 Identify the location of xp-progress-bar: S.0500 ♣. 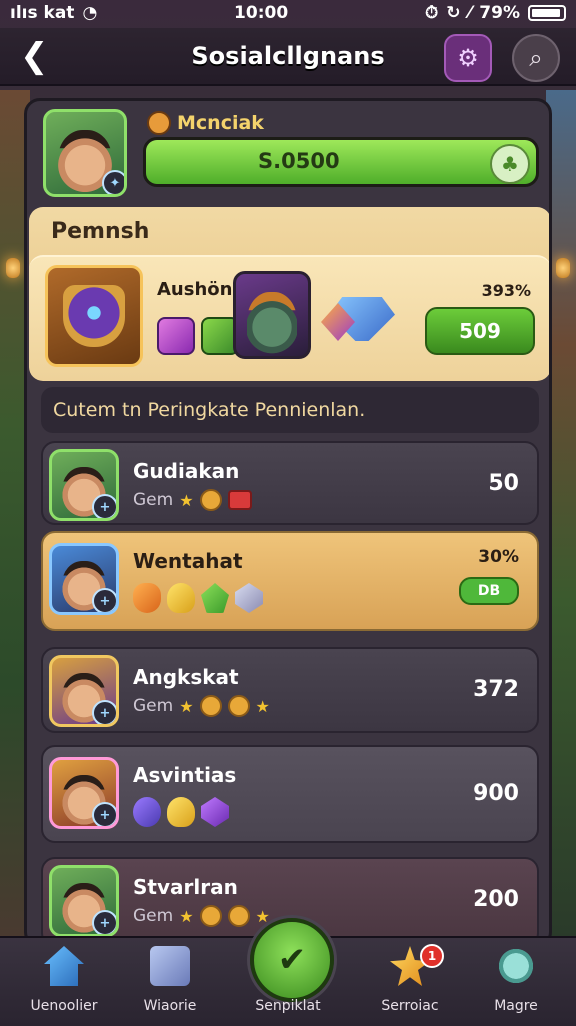
(341, 162).